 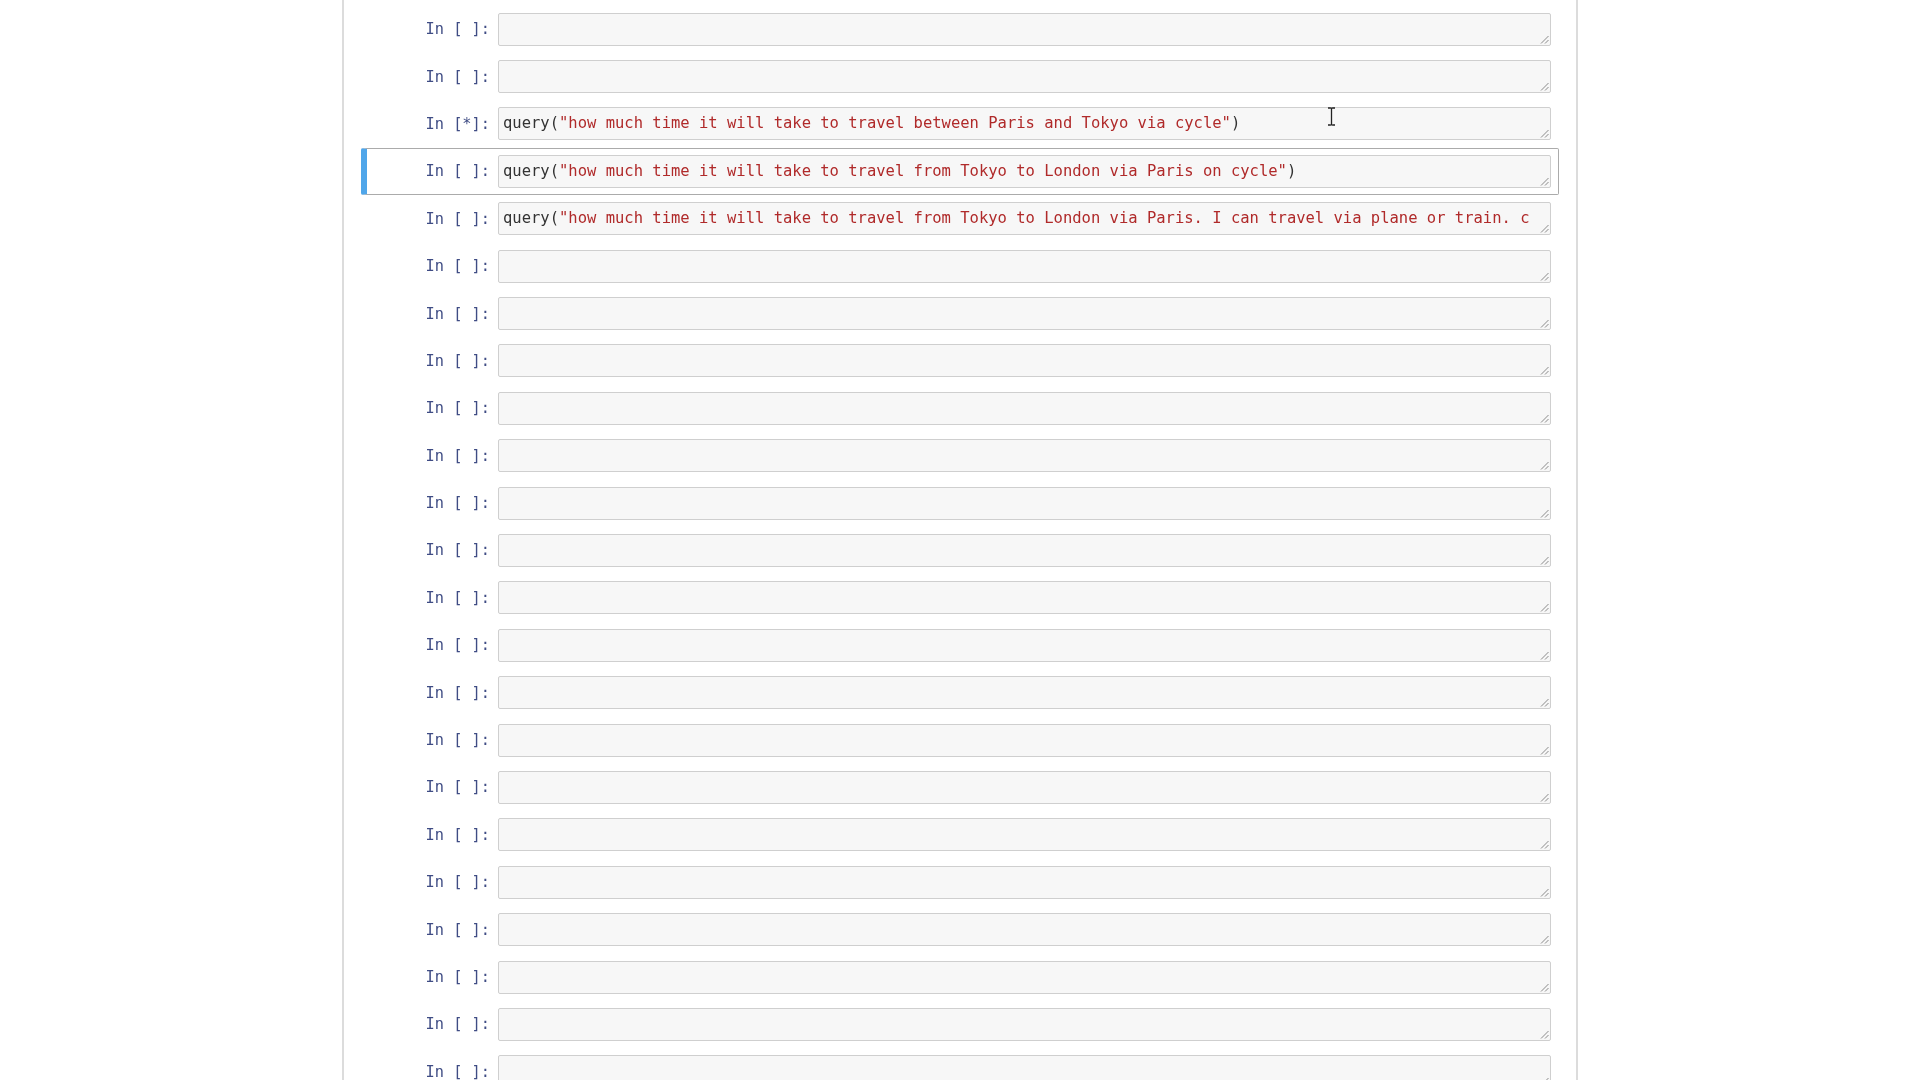 What do you see at coordinates (1024, 219) in the screenshot?
I see `code-input: query("how much time it will take to travel from Tokyo to London via Paris. I can travel via plane or train. c` at bounding box center [1024, 219].